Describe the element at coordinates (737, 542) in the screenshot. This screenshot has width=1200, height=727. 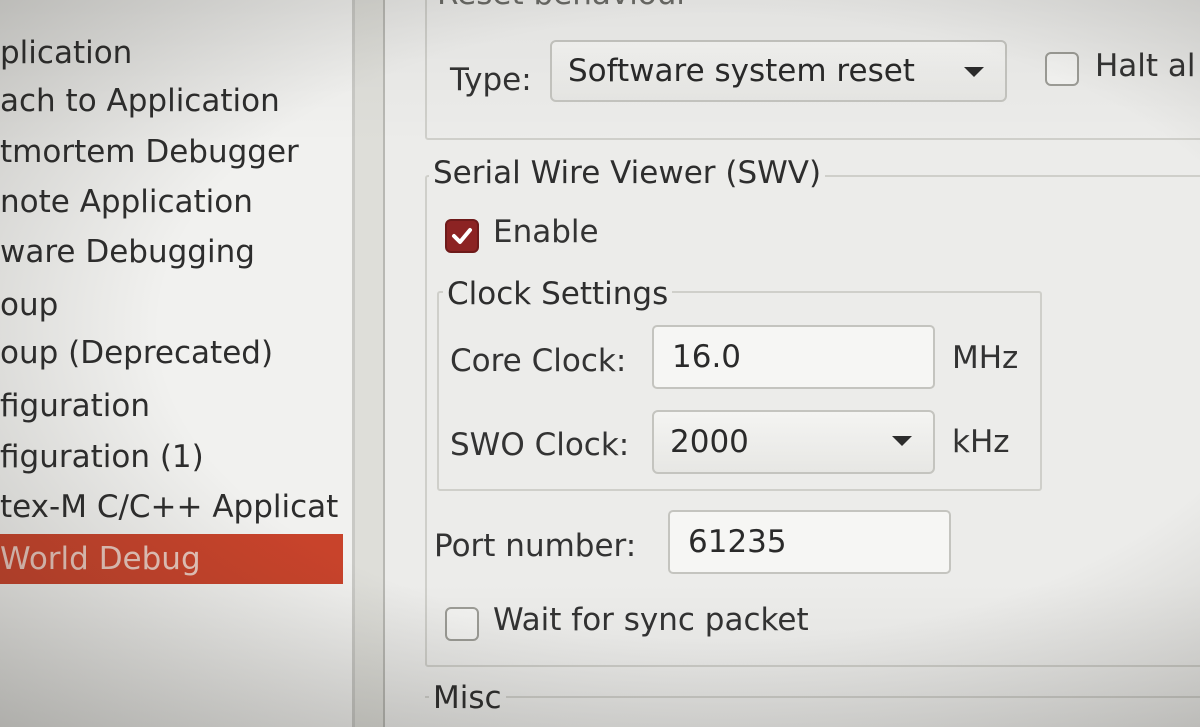
I see `port-number-value: 61235` at that location.